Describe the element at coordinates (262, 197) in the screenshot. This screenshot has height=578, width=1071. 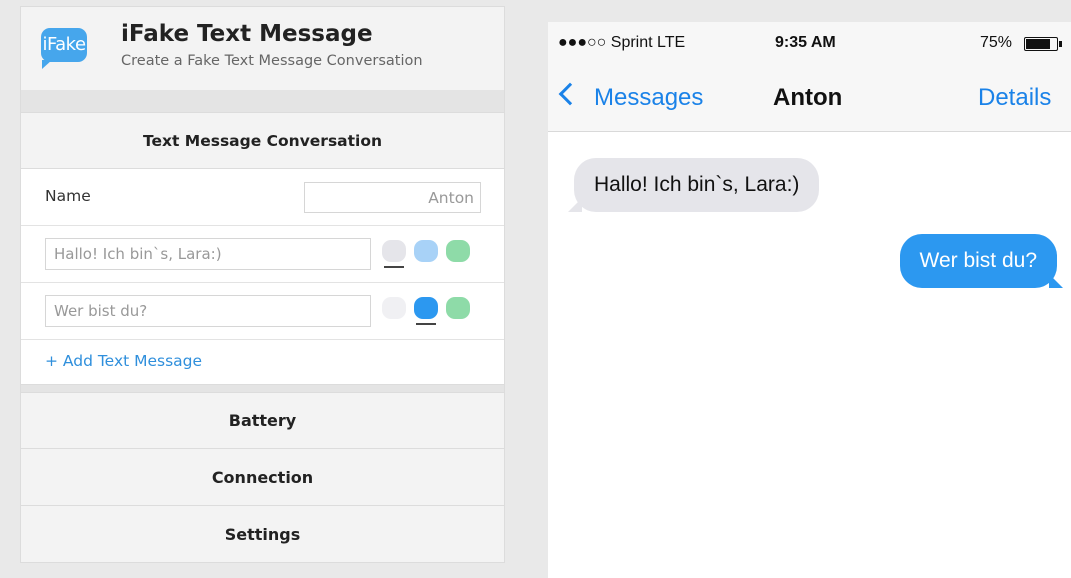
I see `name-row: Name` at that location.